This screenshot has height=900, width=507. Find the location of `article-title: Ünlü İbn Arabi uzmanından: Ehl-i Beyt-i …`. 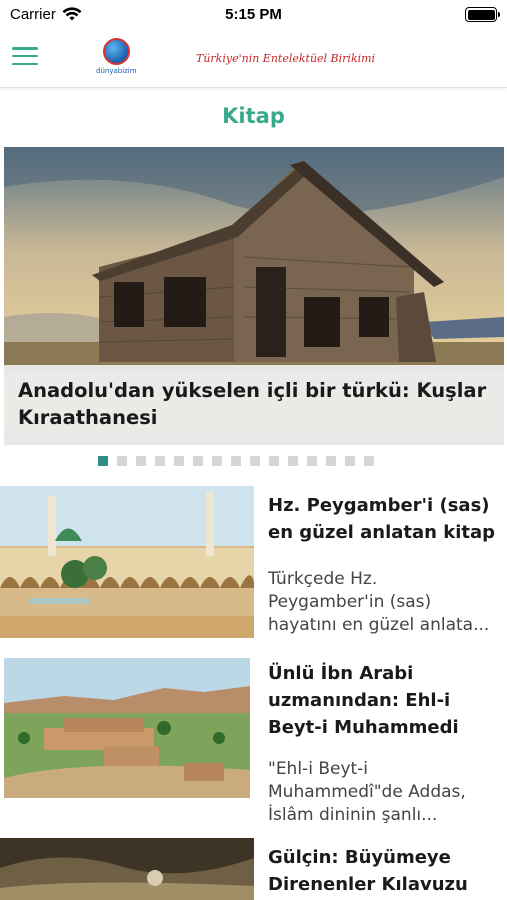

article-title: Ünlü İbn Arabi uzmanından: Ehl-i Beyt-i … is located at coordinates (384, 700).